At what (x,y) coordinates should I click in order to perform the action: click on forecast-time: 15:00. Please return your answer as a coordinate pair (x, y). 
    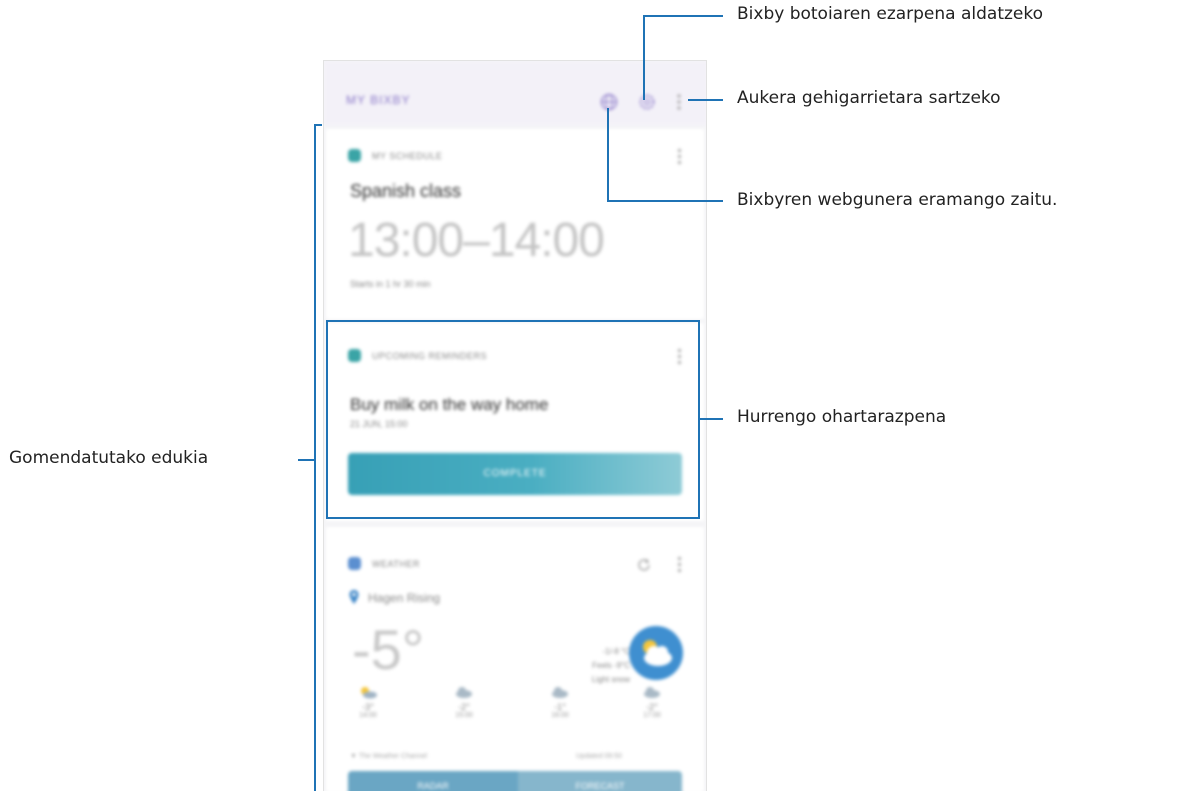
    Looking at the image, I should click on (464, 715).